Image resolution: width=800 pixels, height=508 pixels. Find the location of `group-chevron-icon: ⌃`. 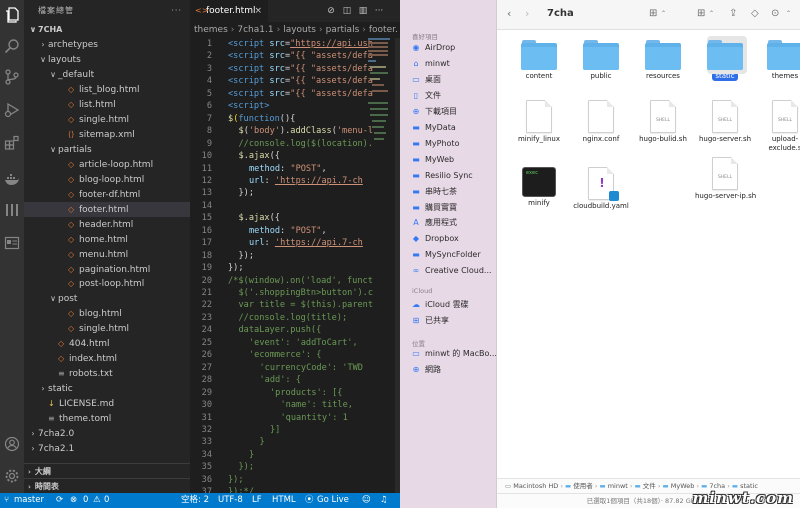

group-chevron-icon: ⌃ is located at coordinates (711, 14).